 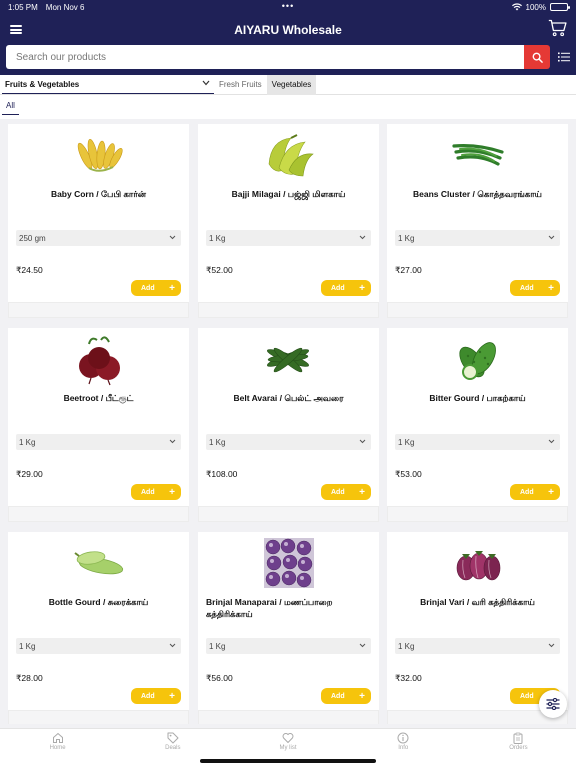 What do you see at coordinates (558, 28) in the screenshot?
I see `cart-icon` at bounding box center [558, 28].